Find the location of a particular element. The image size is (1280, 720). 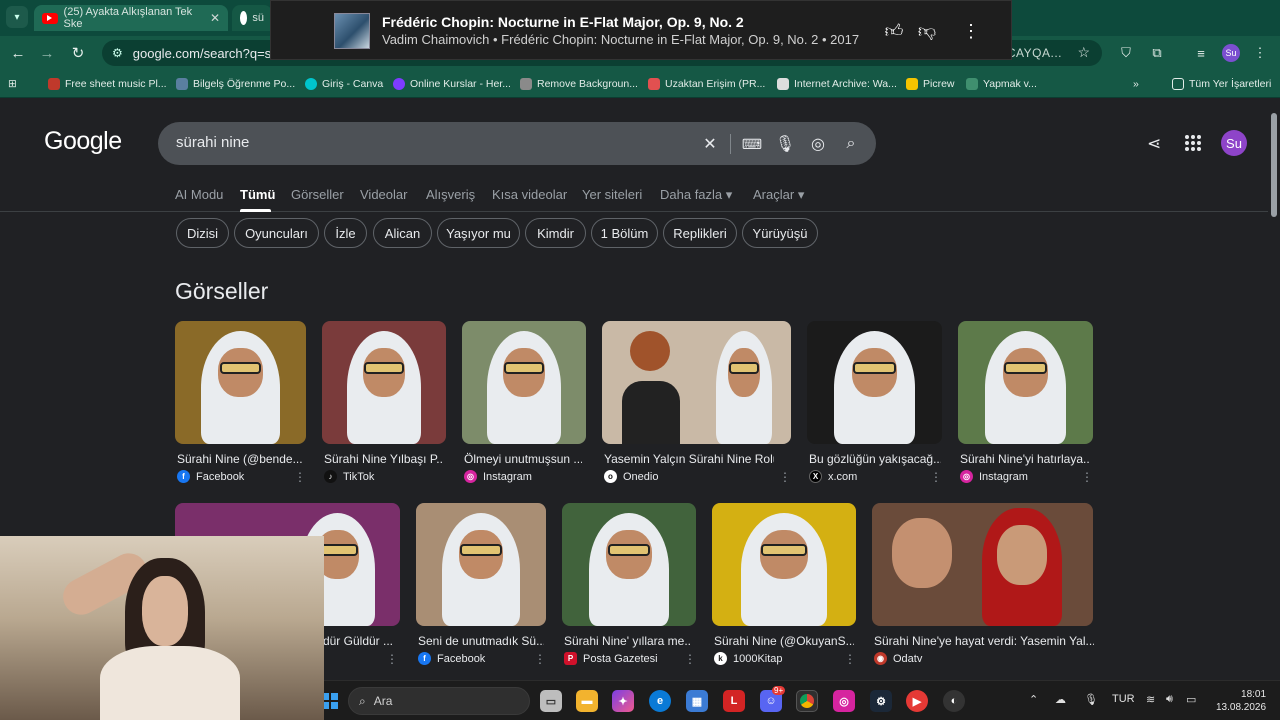

tab-shopping: Alışveriş is located at coordinates (450, 194).